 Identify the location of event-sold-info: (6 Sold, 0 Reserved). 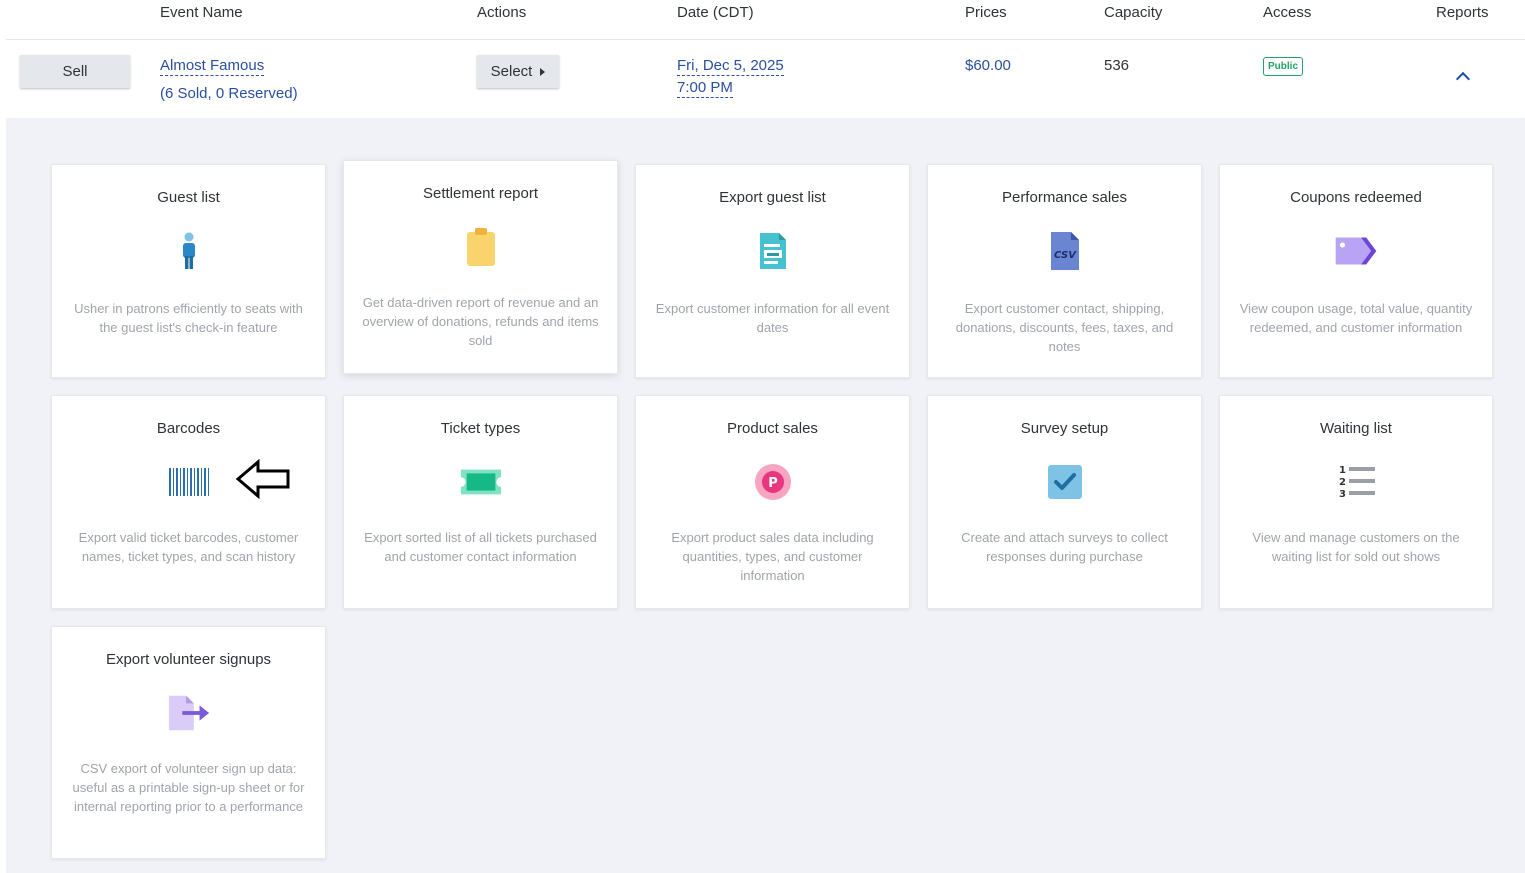
(229, 93).